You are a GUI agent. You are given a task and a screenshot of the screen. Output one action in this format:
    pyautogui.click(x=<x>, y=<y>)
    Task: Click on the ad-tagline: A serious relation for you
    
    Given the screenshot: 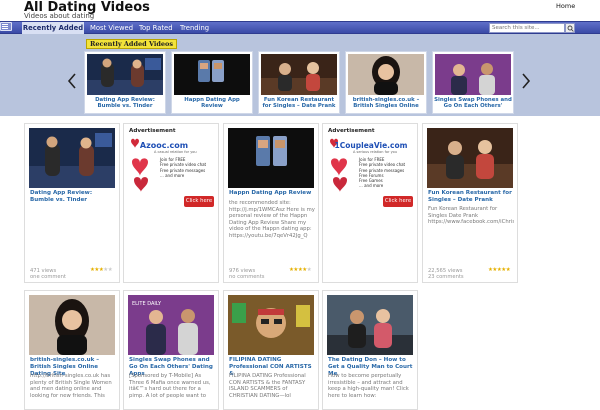 What is the action you would take?
    pyautogui.click(x=375, y=152)
    